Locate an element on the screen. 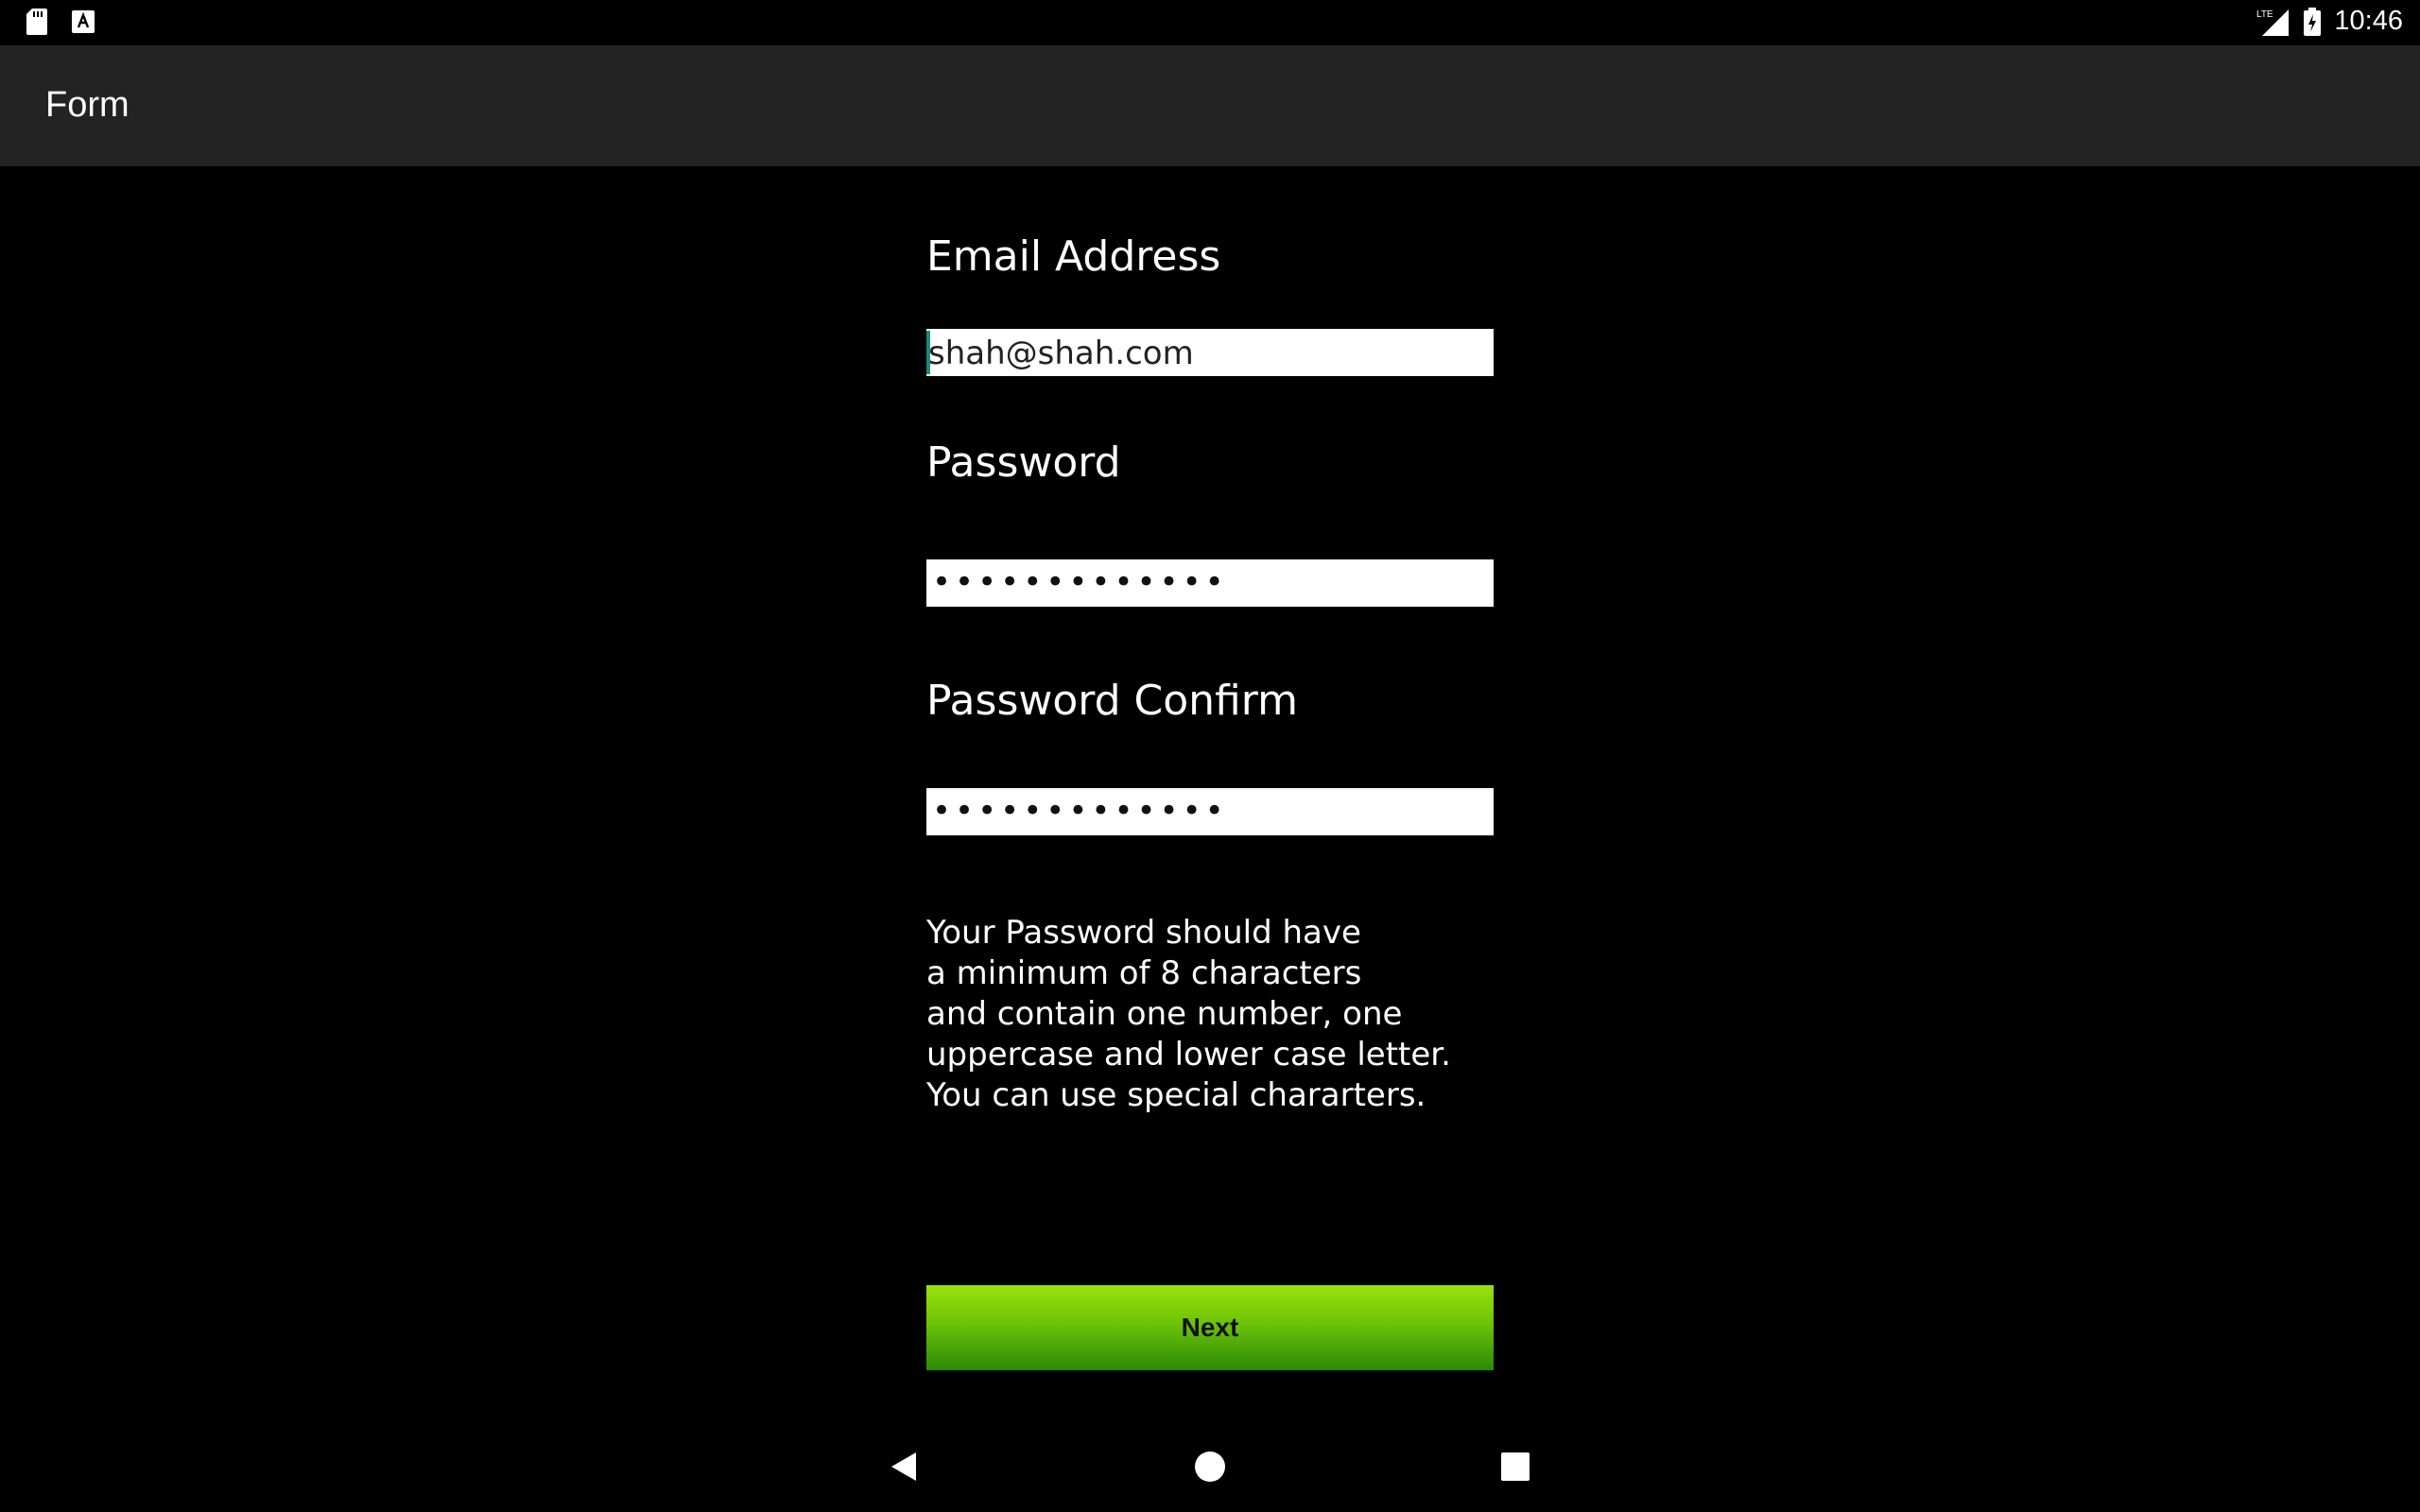 Image resolution: width=2420 pixels, height=1512 pixels. home-icon is located at coordinates (1210, 1467).